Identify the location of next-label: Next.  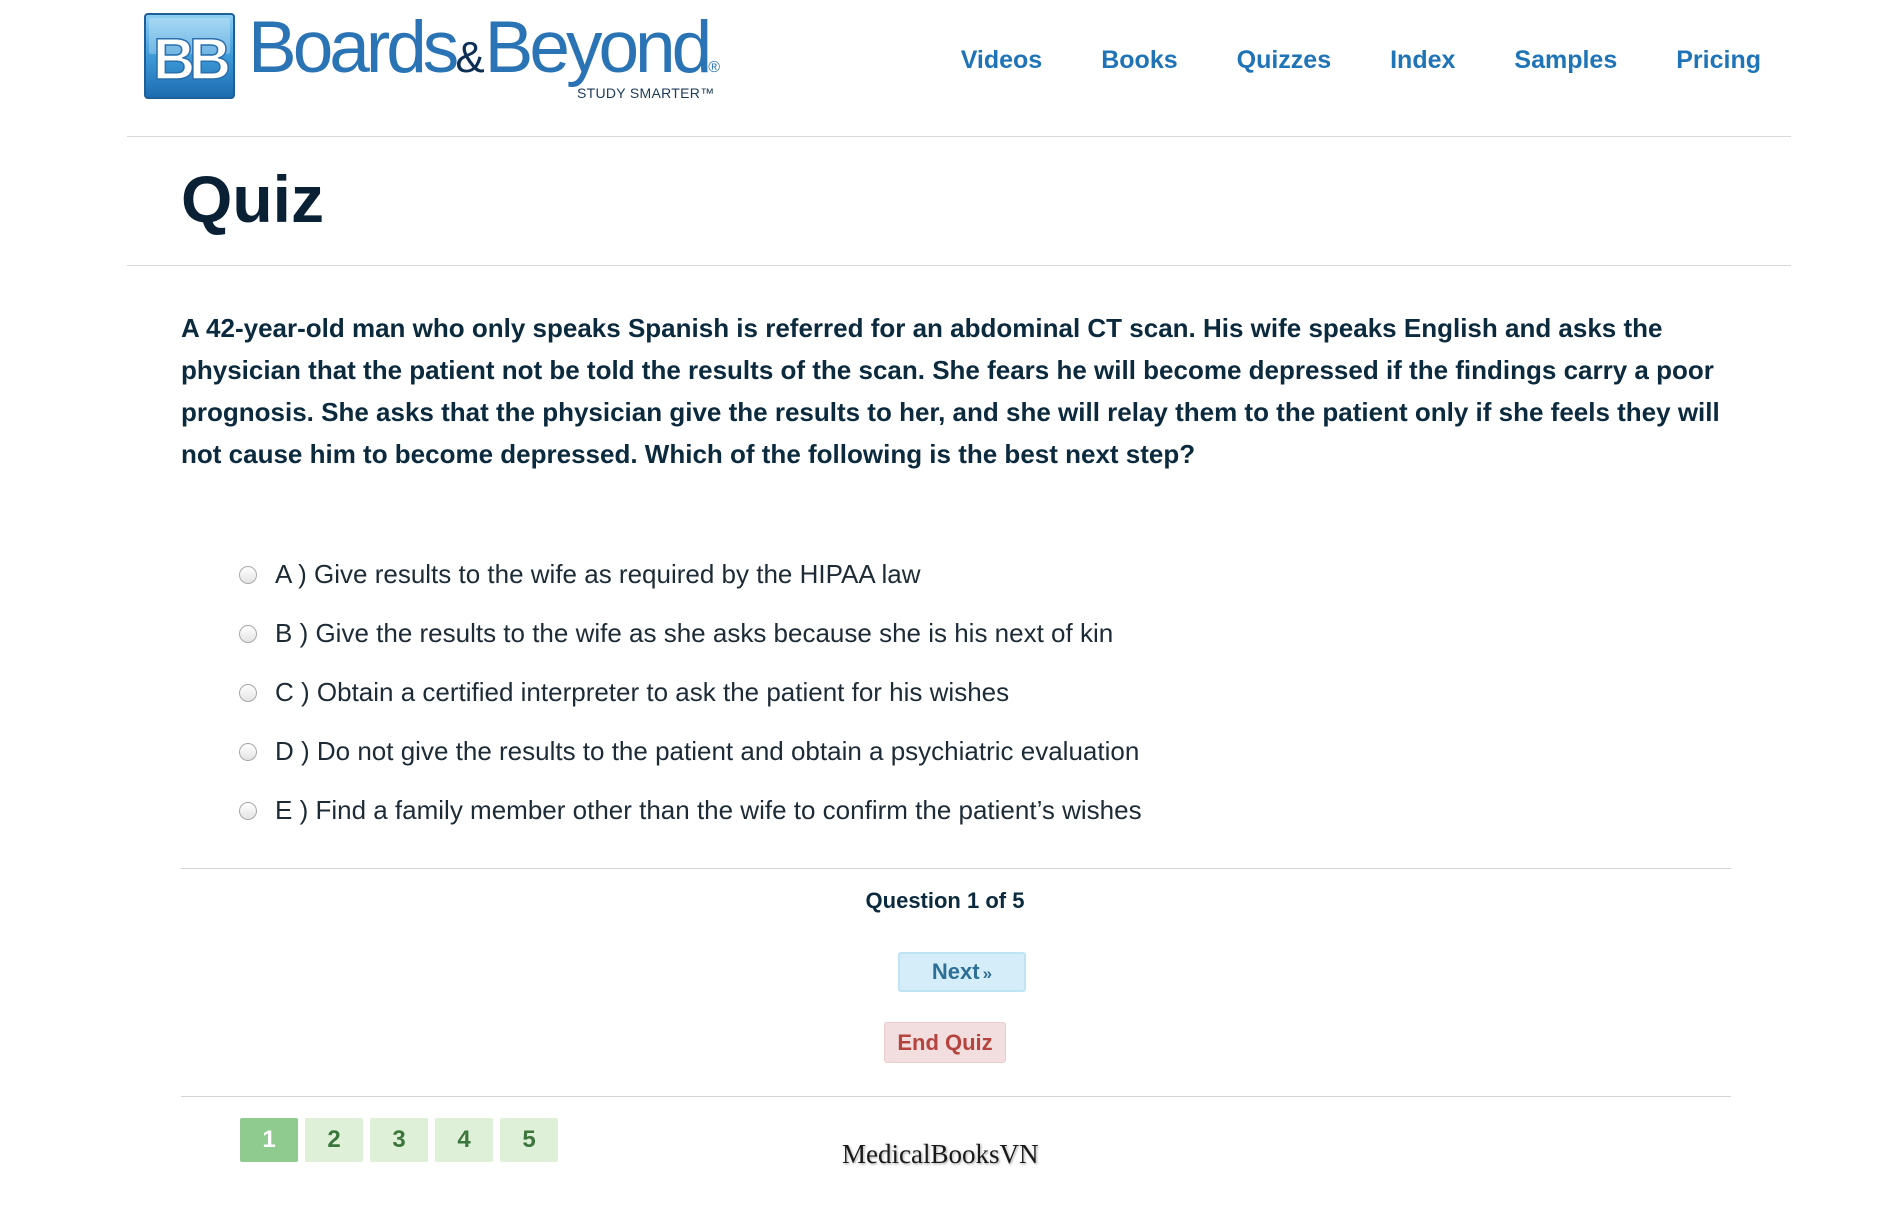
(955, 971).